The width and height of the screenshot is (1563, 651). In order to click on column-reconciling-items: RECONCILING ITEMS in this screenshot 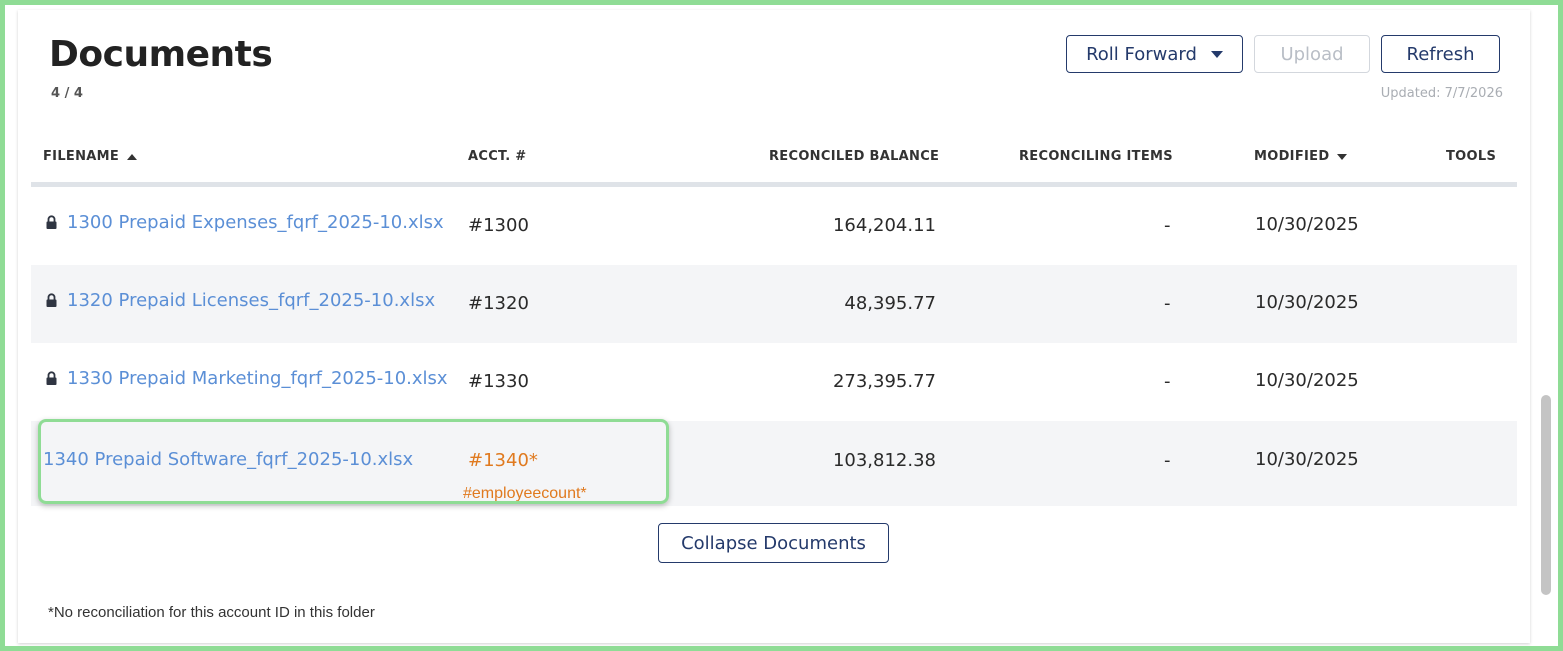, I will do `click(1096, 156)`.